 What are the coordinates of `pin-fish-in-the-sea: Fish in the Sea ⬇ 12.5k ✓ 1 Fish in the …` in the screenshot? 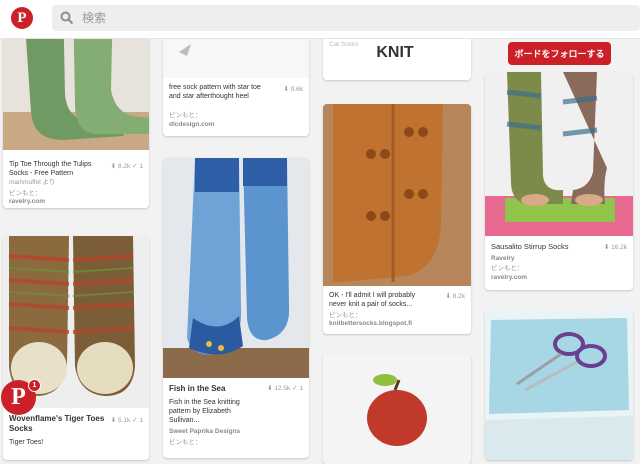 It's located at (236, 308).